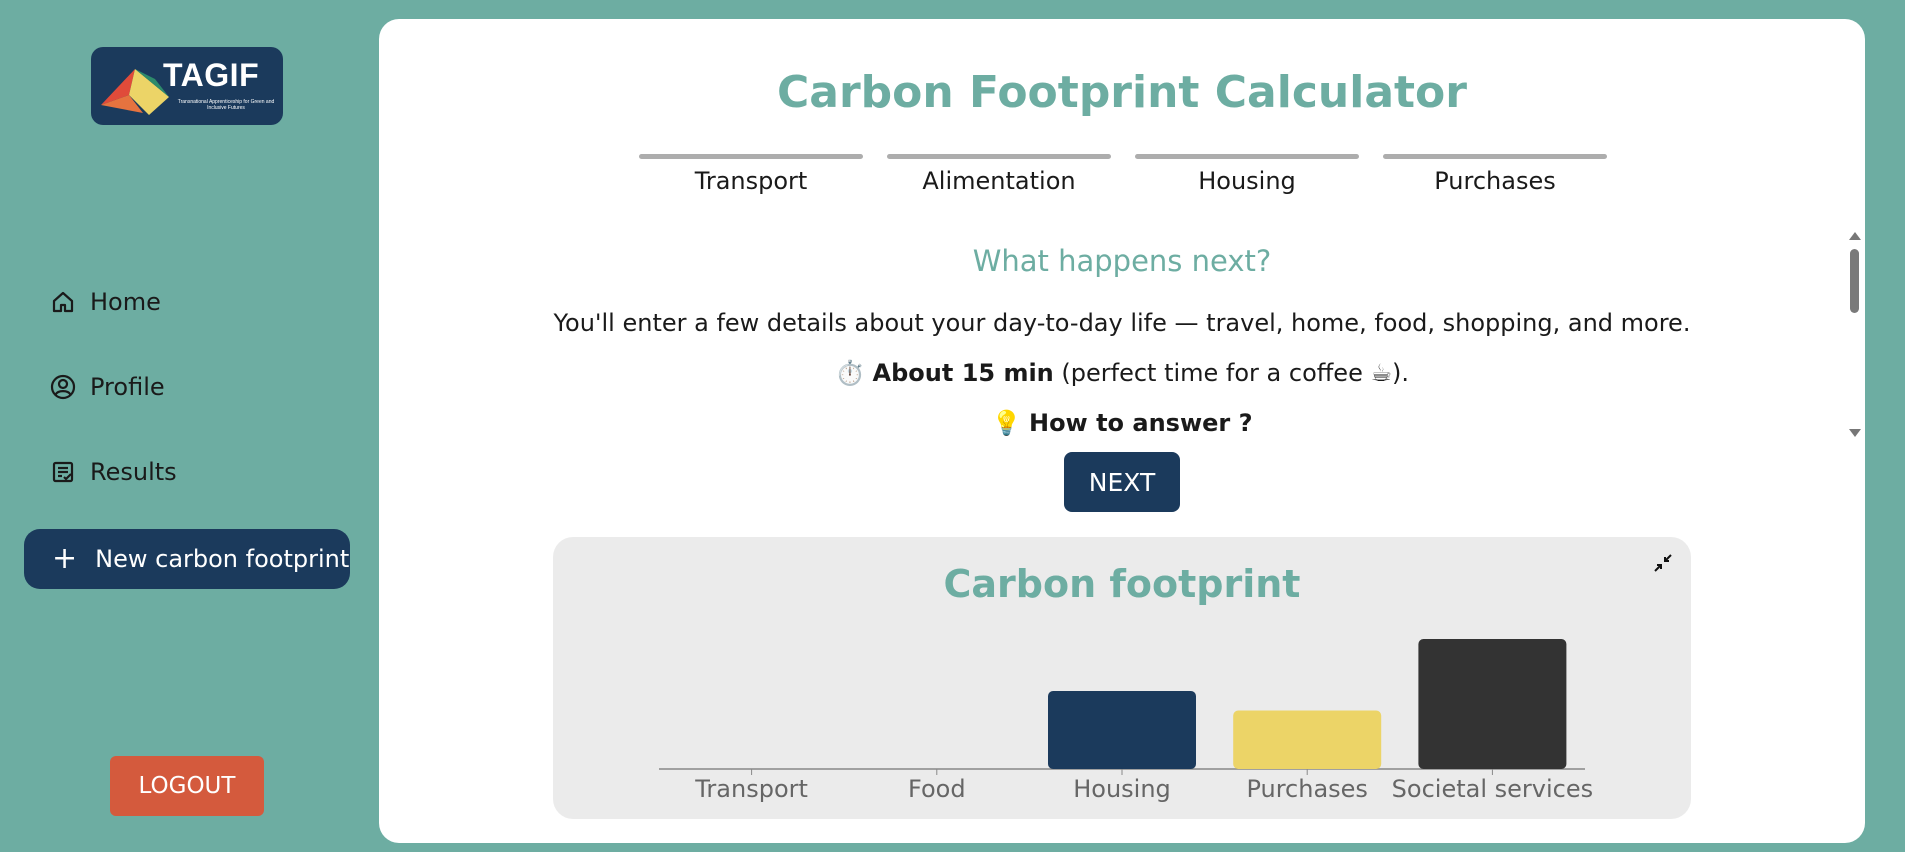 The image size is (1905, 852). Describe the element at coordinates (1381, 373) in the screenshot. I see `coffee-icon: ☕` at that location.